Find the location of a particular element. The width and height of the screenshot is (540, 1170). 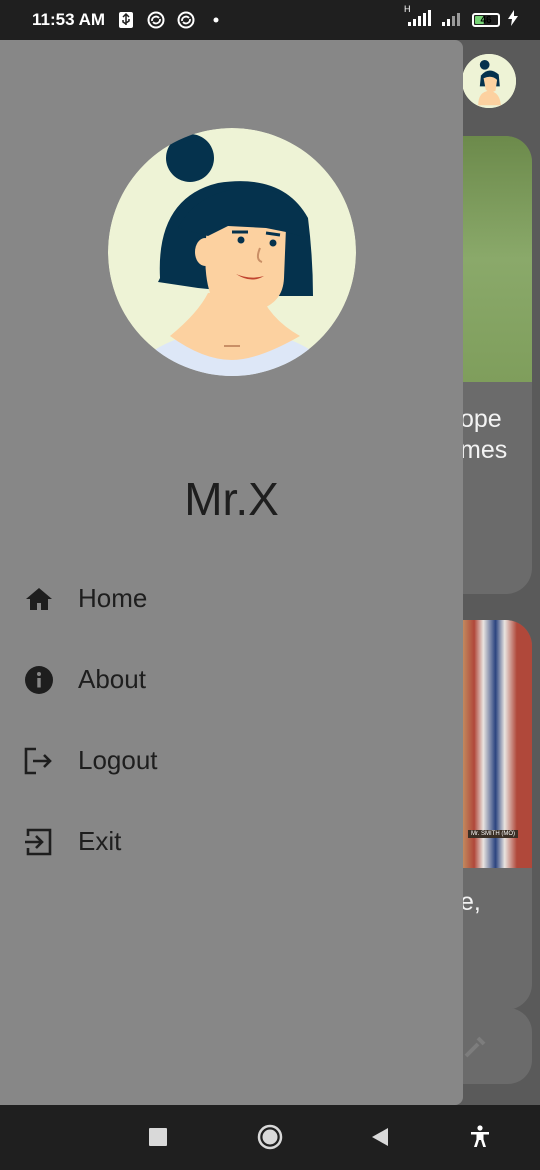

menu-item-label: Logout is located at coordinates (118, 760).